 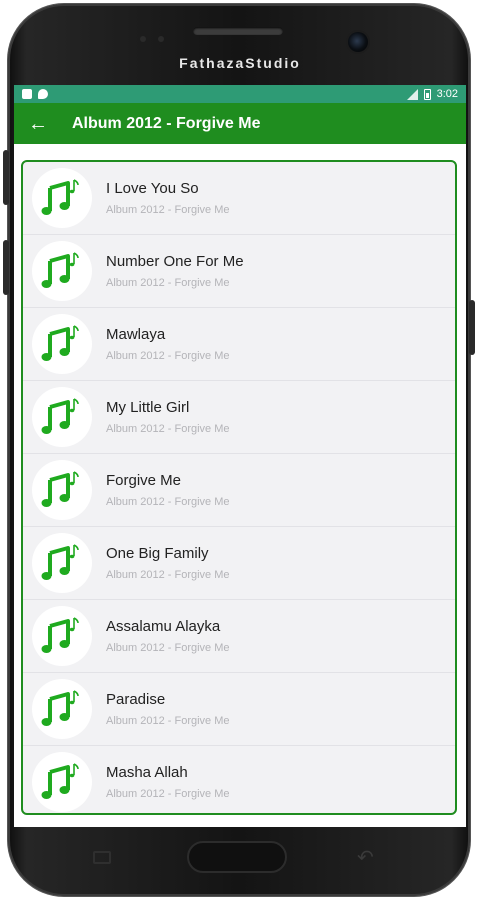 I want to click on proximity-sensor, so click(x=143, y=39).